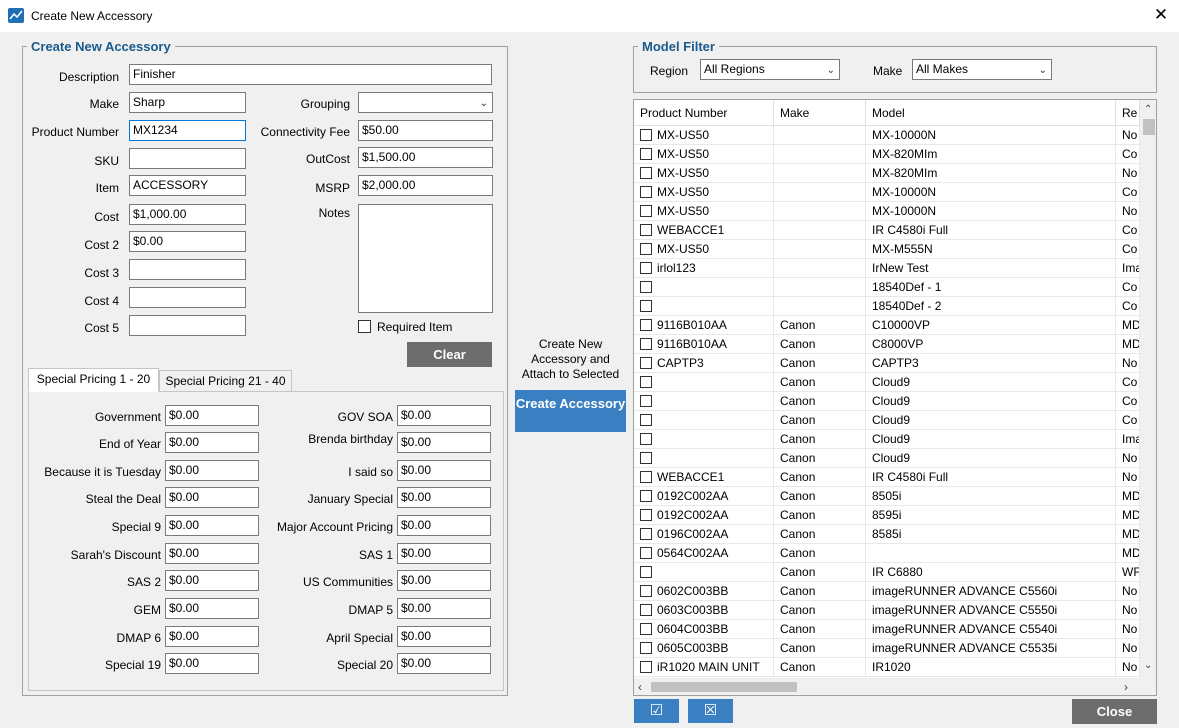 The height and width of the screenshot is (728, 1179). What do you see at coordinates (887, 230) in the screenshot?
I see `table-row: WEBACCE1 IR C4580i Full Co` at bounding box center [887, 230].